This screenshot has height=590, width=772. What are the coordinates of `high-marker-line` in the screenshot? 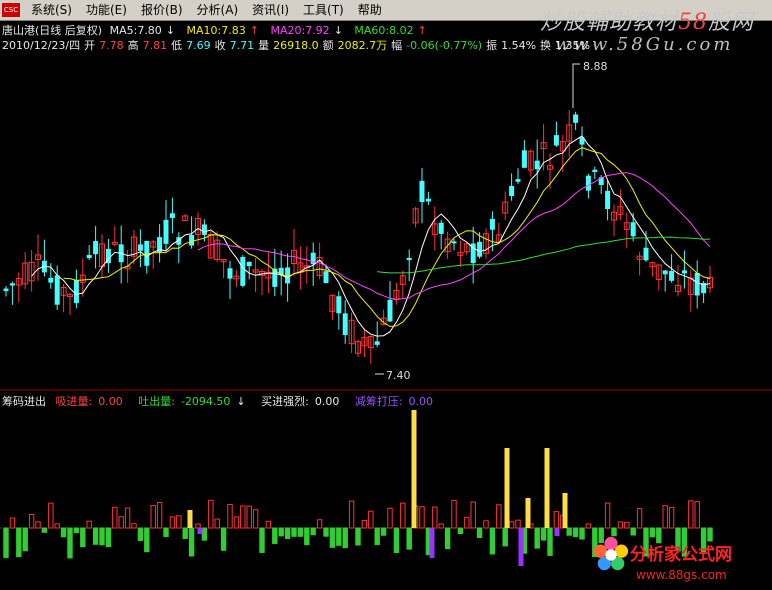 It's located at (576, 85).